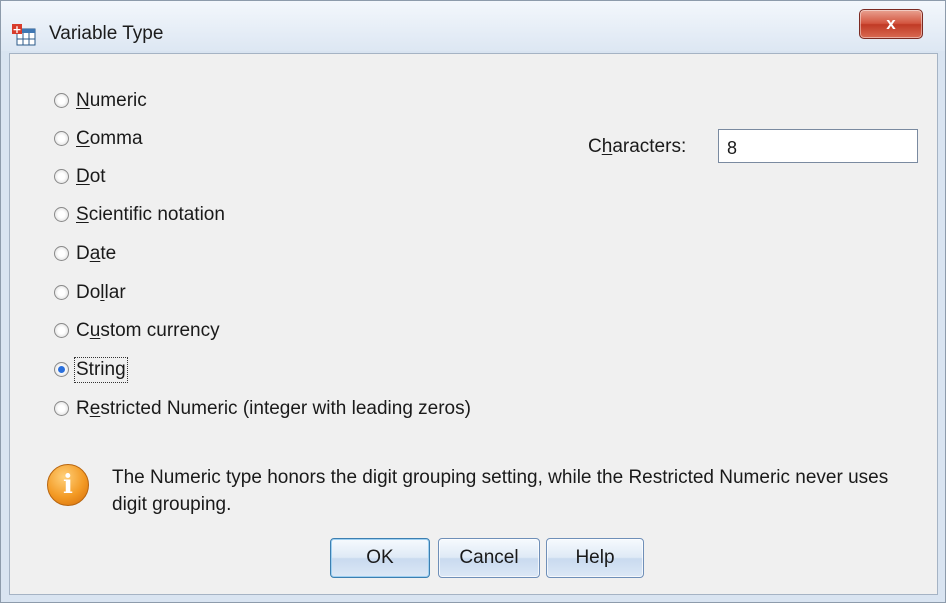 The image size is (946, 603). Describe the element at coordinates (150, 214) in the screenshot. I see `radio-label: Scientific notation` at that location.